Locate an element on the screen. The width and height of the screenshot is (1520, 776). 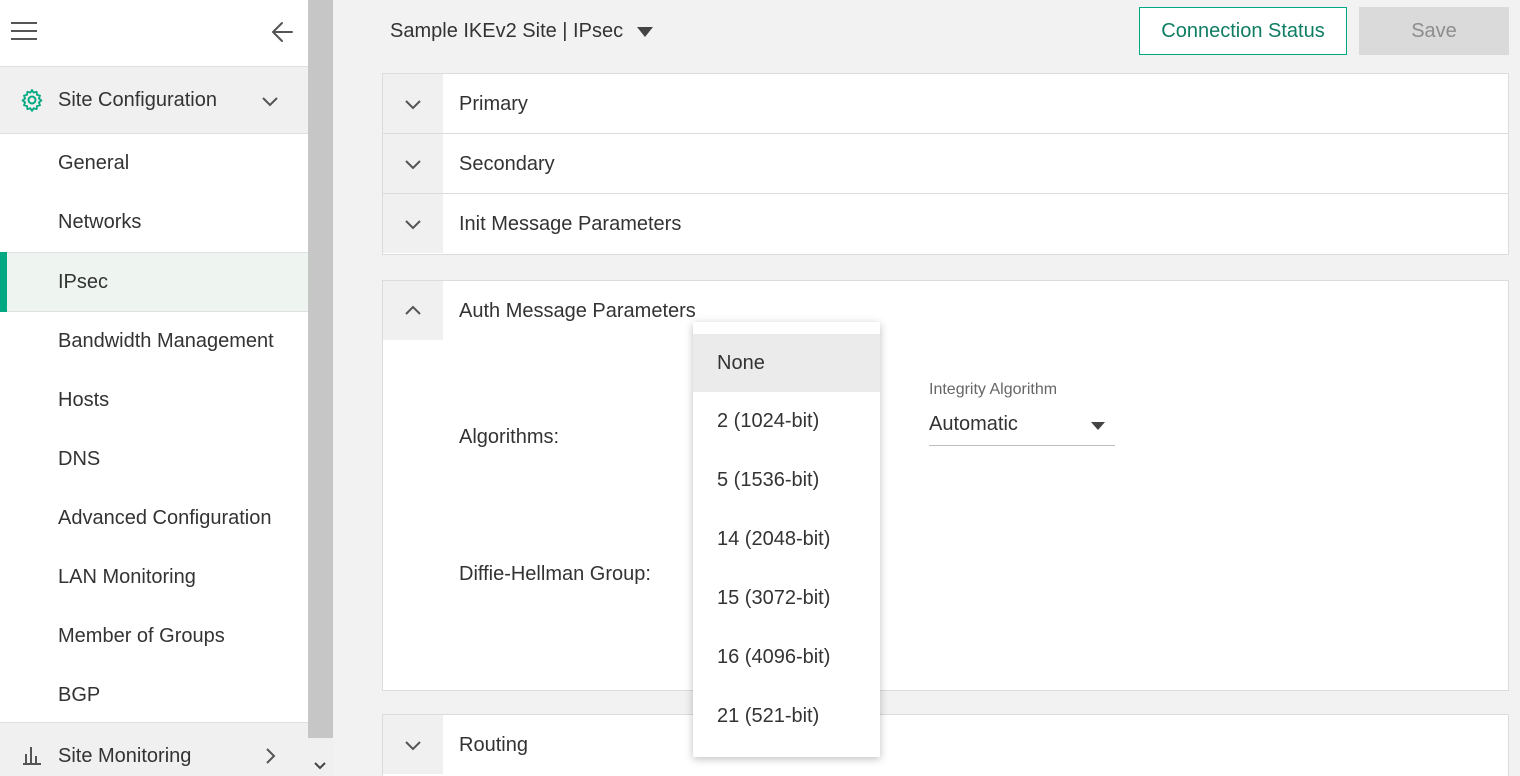
dropdown-option-15: 15 (3072-bit) is located at coordinates (786, 598).